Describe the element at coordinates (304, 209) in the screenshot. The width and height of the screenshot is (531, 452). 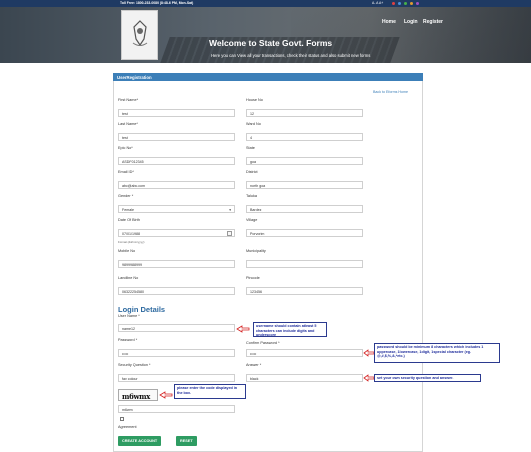
I see `taluka-input: Bardez` at that location.